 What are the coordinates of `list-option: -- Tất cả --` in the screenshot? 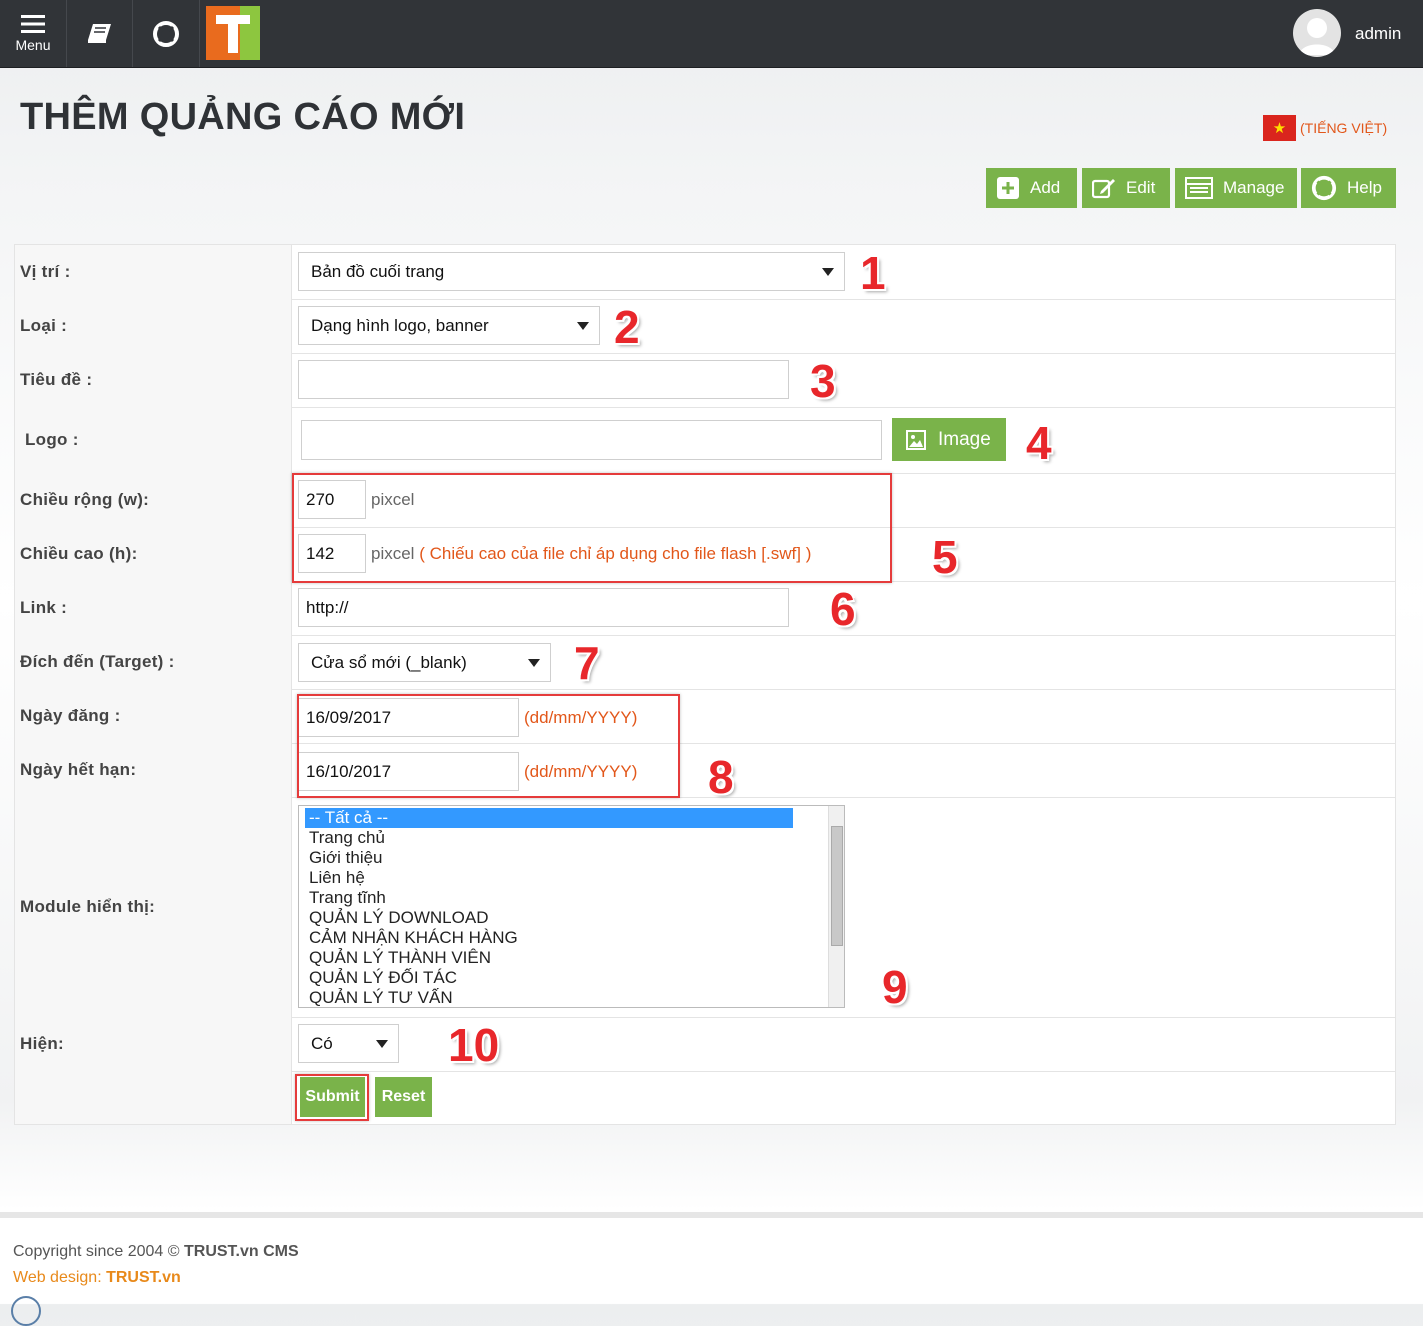 It's located at (549, 818).